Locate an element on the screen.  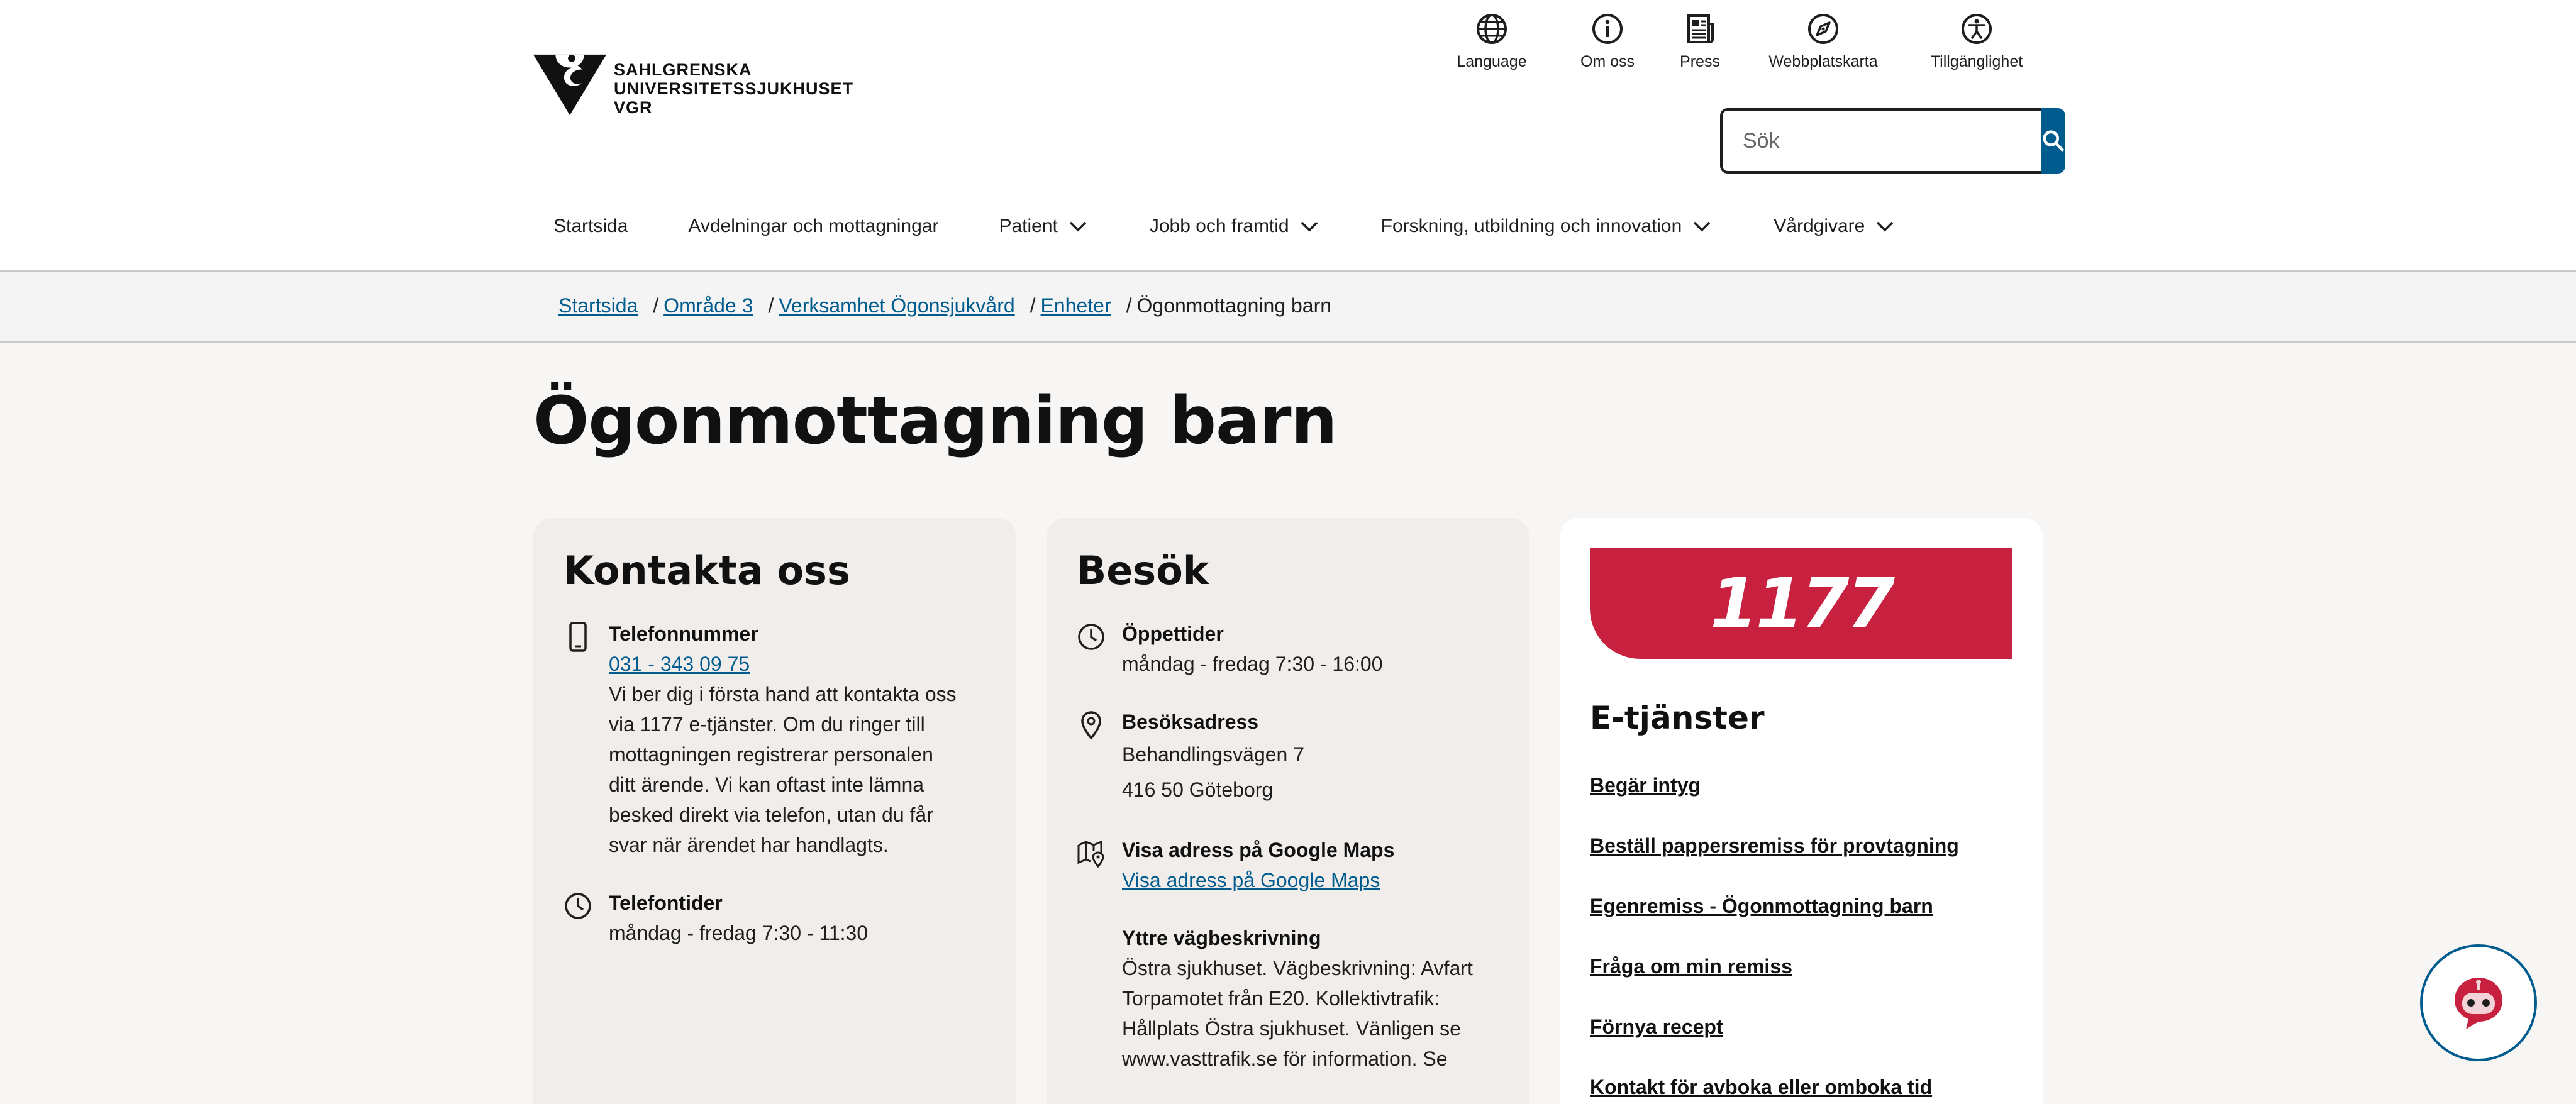
eservices-title: E-tjänster is located at coordinates (1677, 718).